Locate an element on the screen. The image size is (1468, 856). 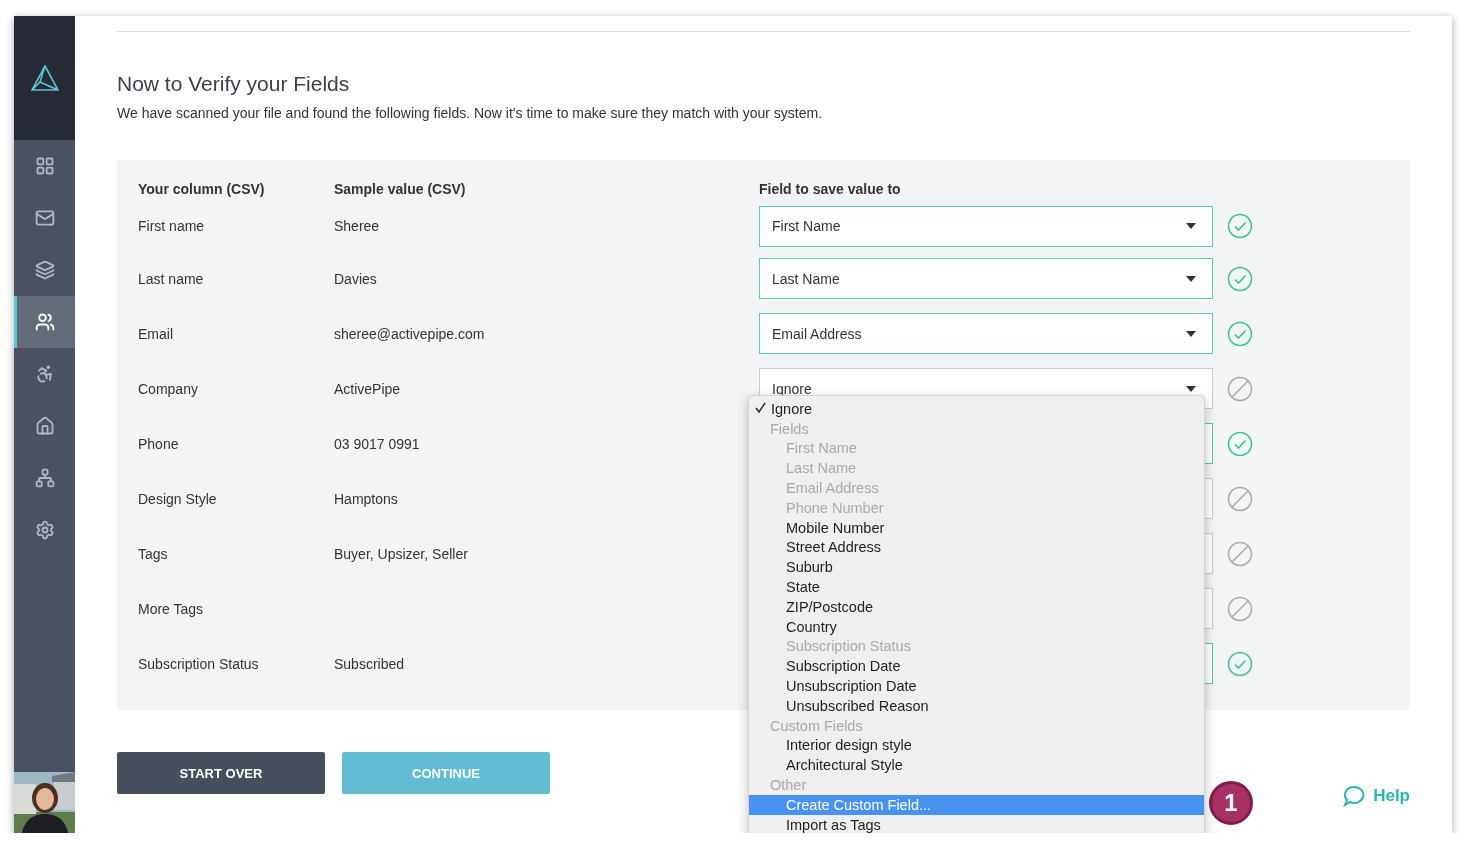
group-label: Custom Fields is located at coordinates (816, 726).